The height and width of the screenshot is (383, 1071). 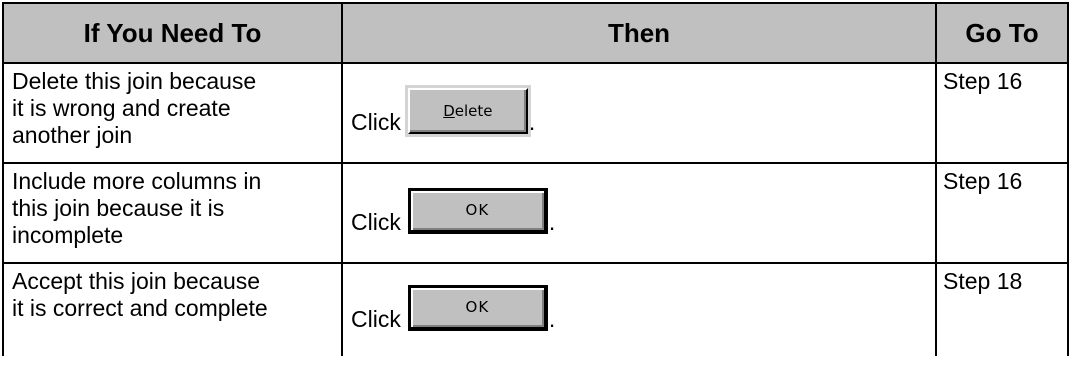 I want to click on delete-button: Delete, so click(x=467, y=111).